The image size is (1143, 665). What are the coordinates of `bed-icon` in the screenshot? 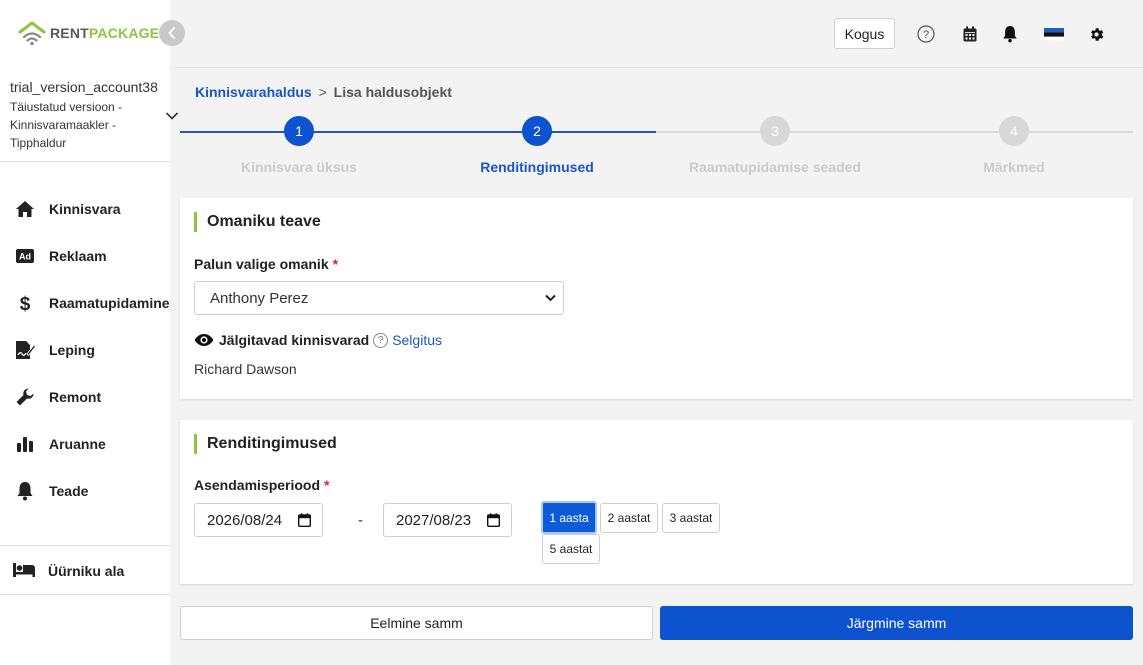 It's located at (24, 571).